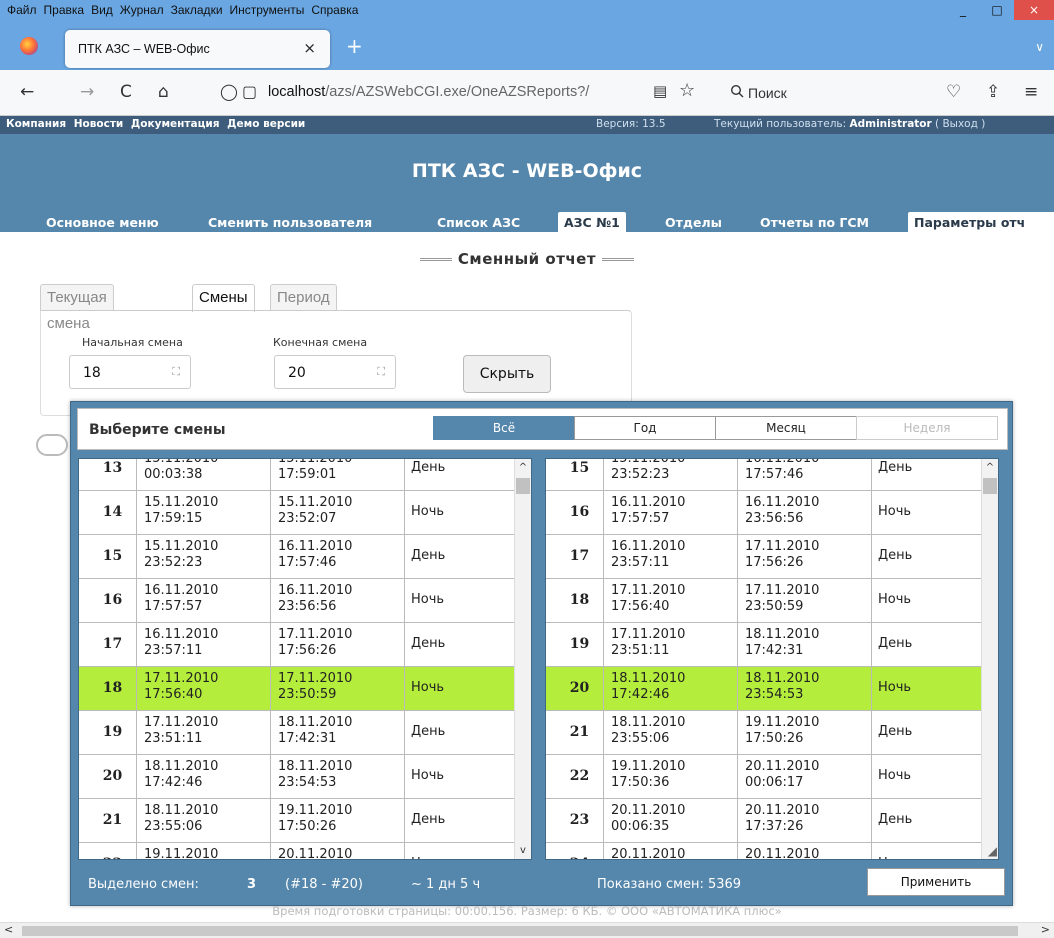 This screenshot has height=938, width=1054. I want to click on nav-main-menu: Основное меню, so click(102, 223).